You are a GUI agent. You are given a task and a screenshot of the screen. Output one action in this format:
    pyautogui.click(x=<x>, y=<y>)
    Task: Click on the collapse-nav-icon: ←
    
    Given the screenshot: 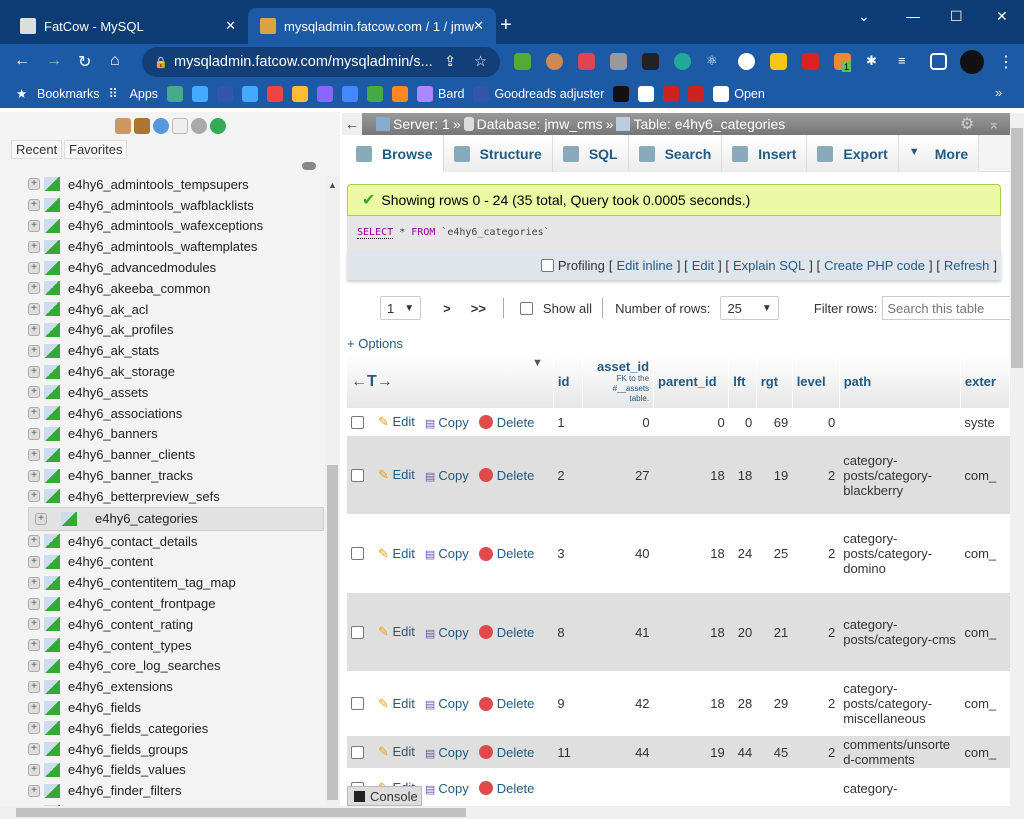 What is the action you would take?
    pyautogui.click(x=352, y=124)
    